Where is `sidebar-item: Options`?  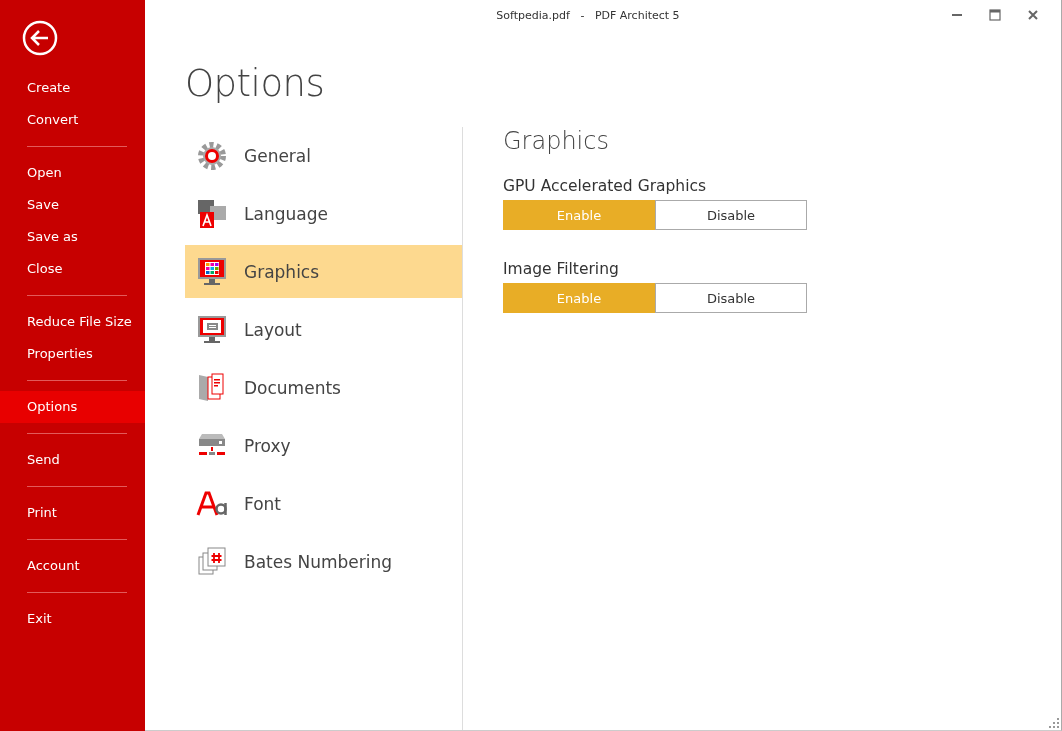
sidebar-item: Options is located at coordinates (72, 407).